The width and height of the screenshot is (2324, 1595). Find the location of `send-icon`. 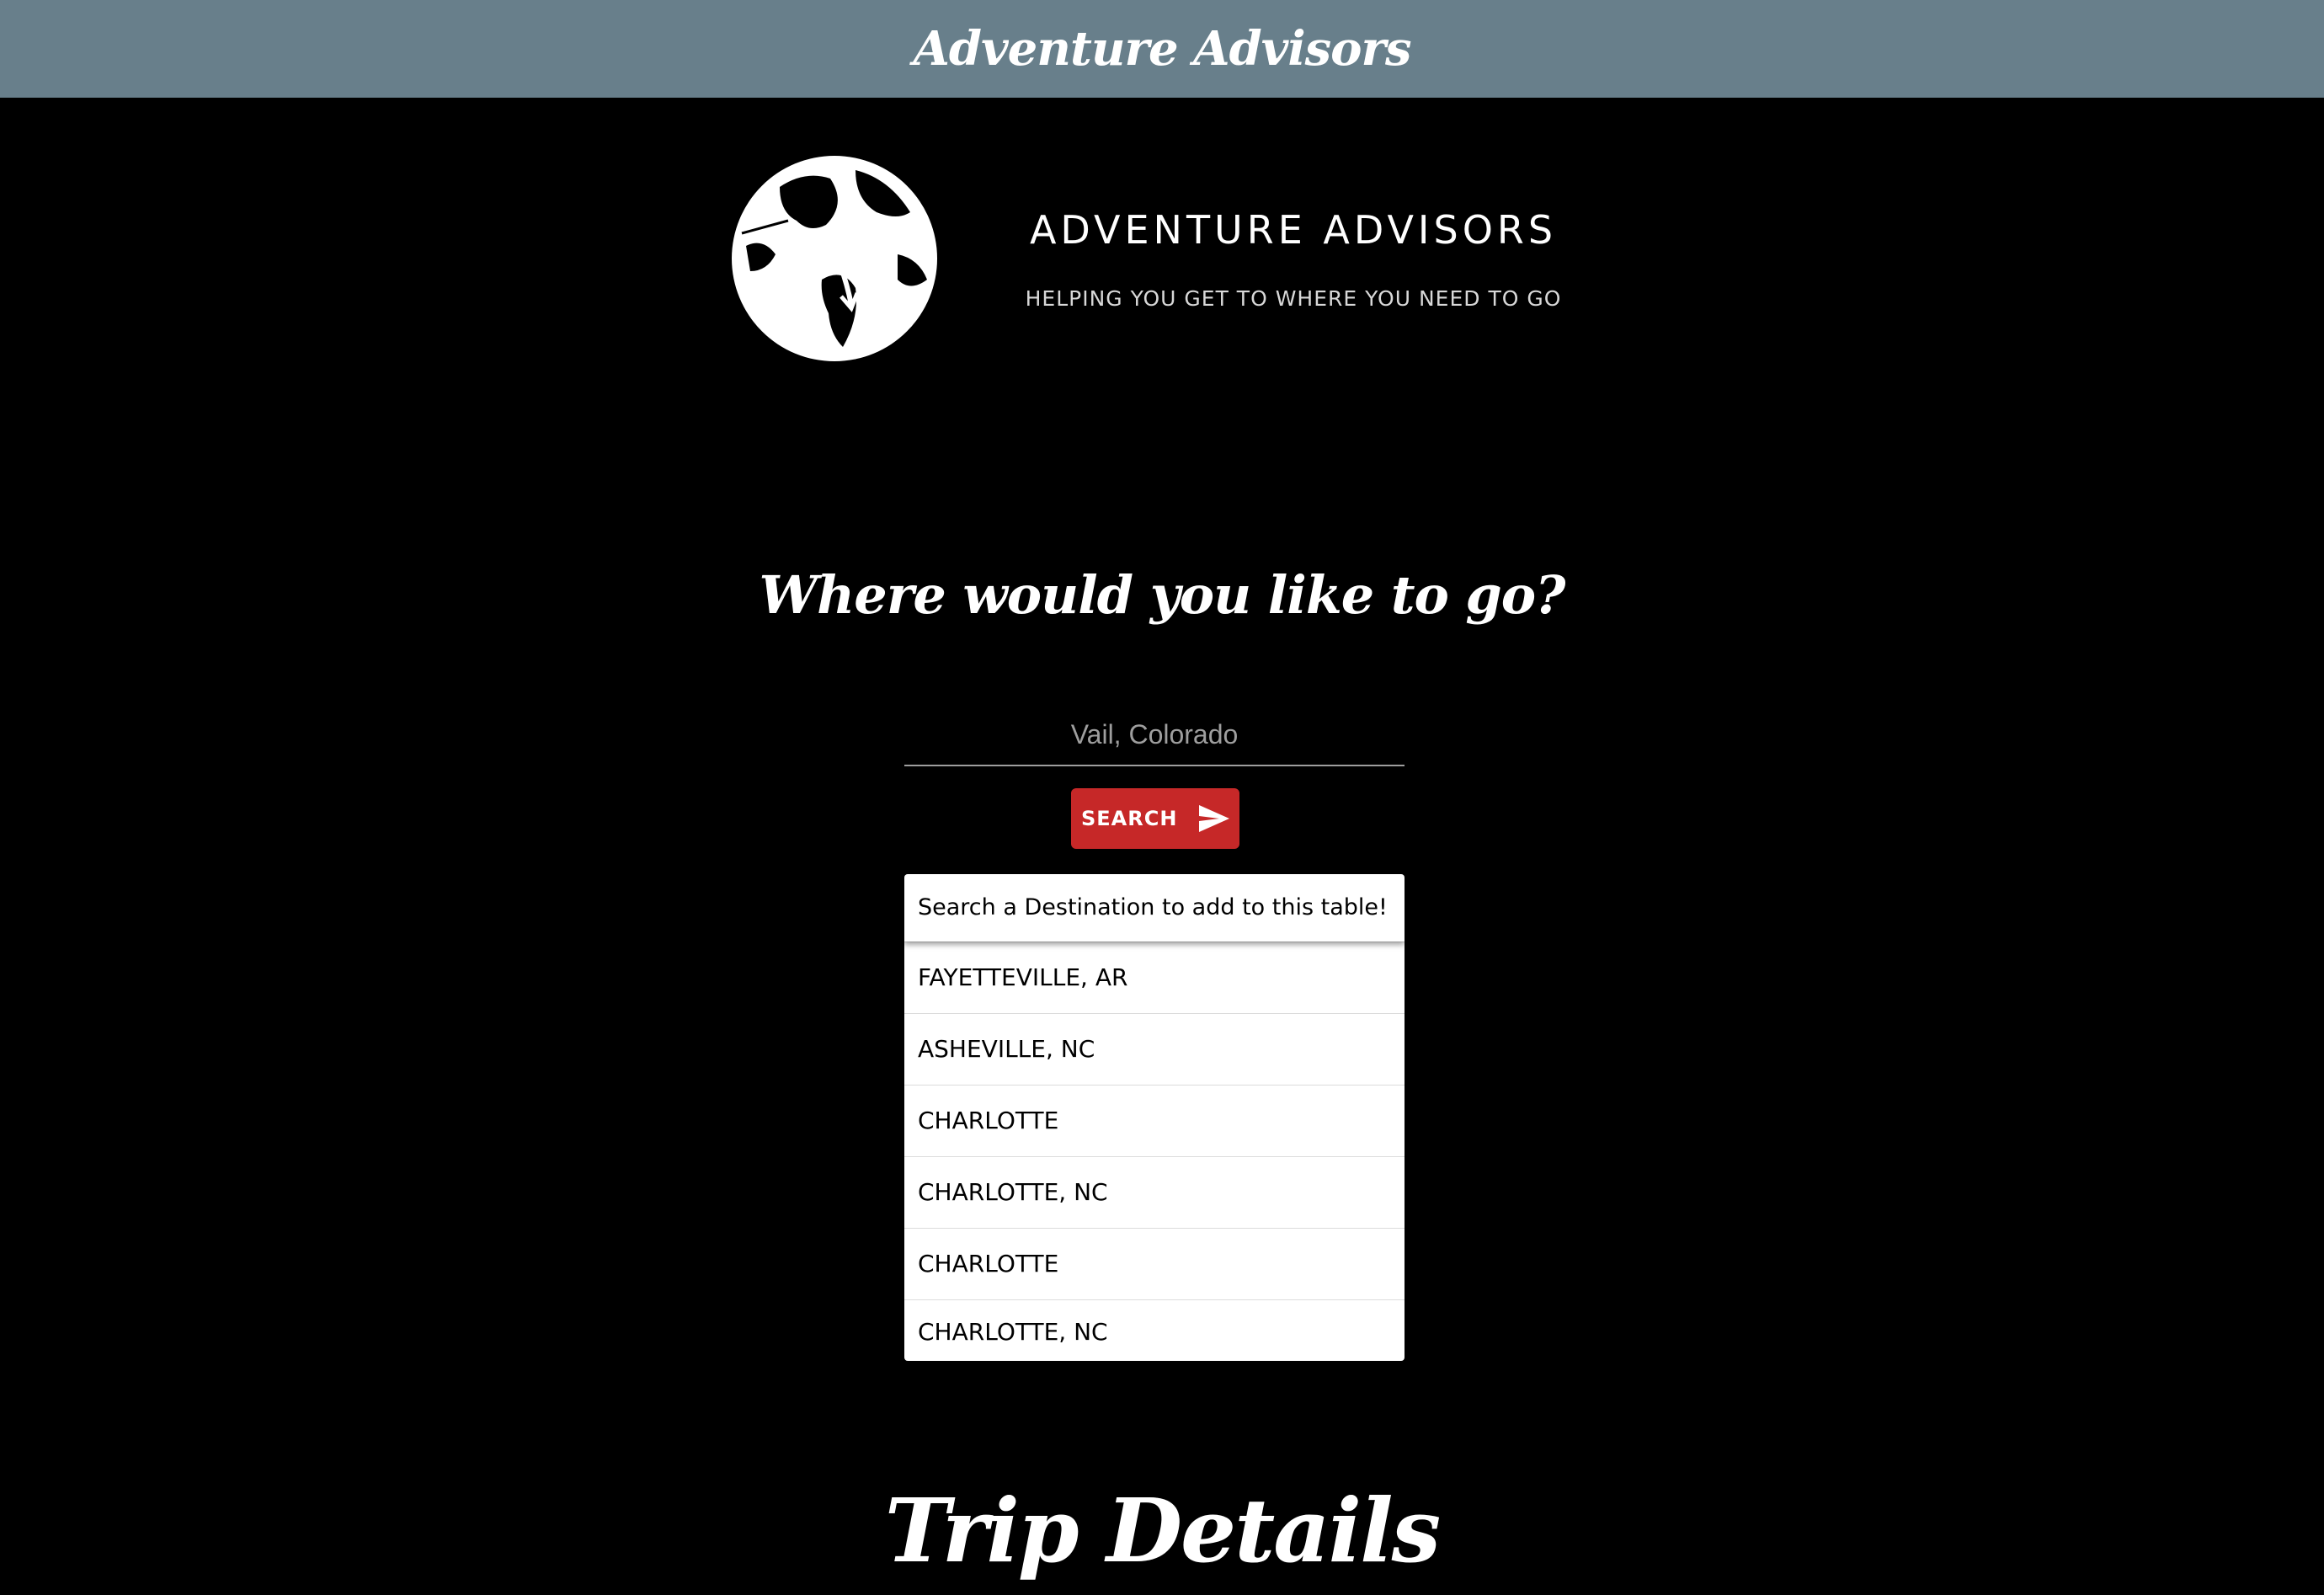

send-icon is located at coordinates (1214, 818).